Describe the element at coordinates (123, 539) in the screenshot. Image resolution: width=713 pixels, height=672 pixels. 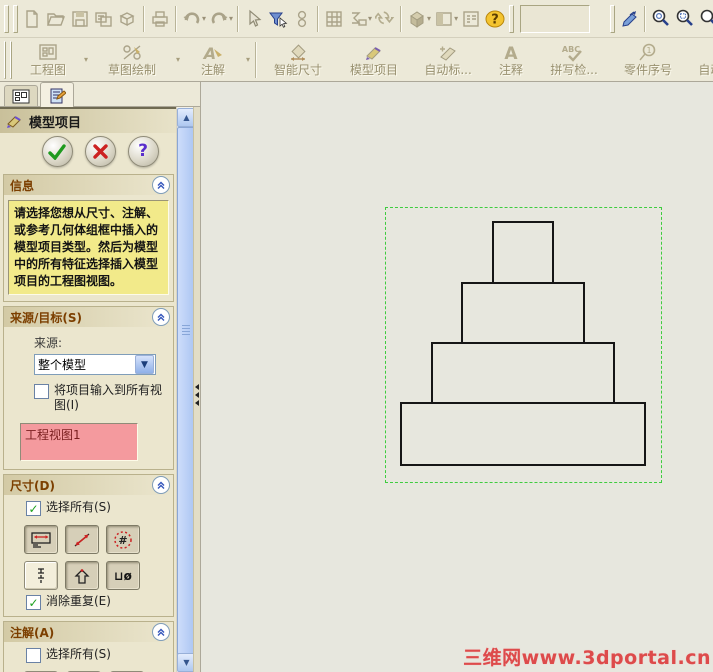
I see `instance-count-button: #` at that location.